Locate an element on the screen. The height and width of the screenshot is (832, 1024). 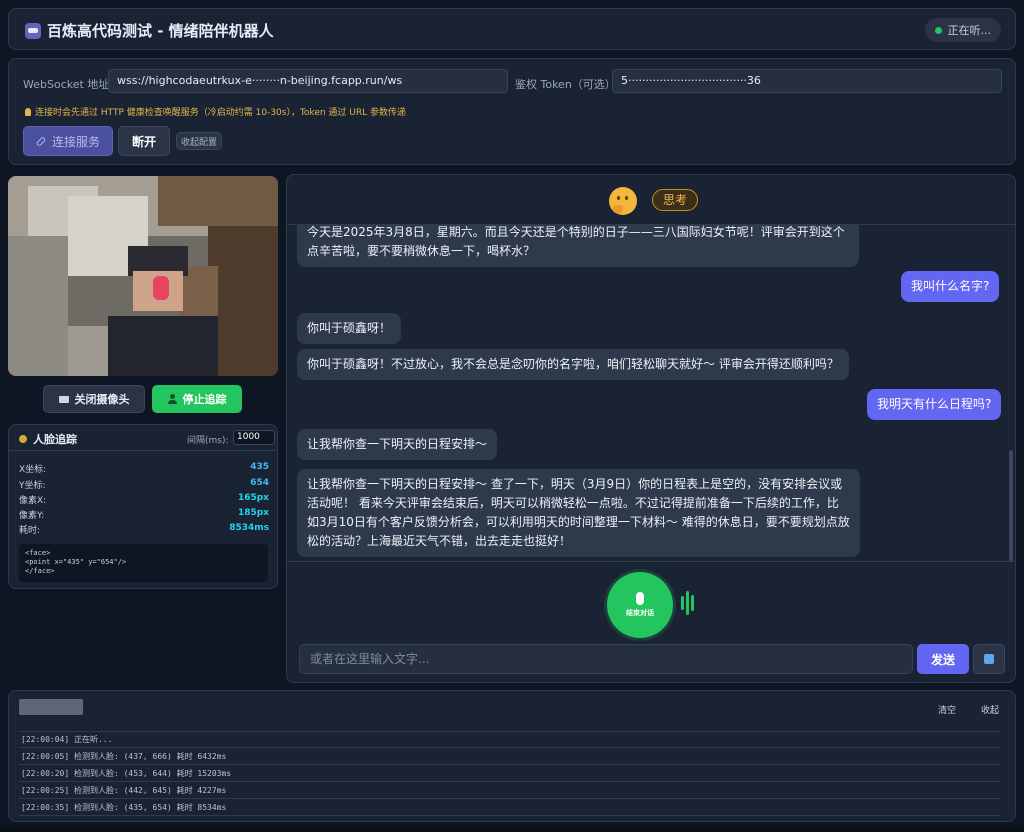
message-bot: 让我帮你查一下明天的日程安排～ is located at coordinates (397, 444).